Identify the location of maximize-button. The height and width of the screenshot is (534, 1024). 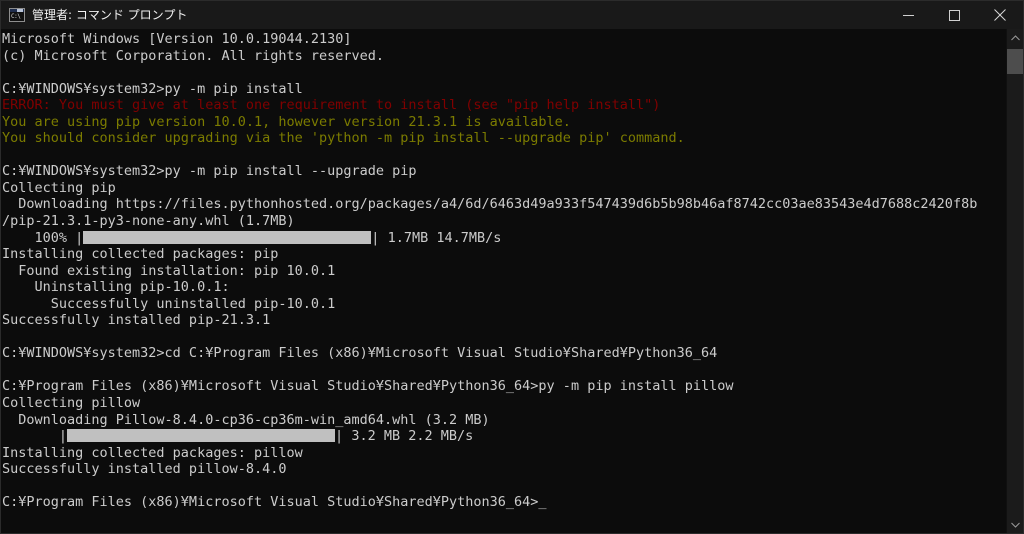
(954, 15).